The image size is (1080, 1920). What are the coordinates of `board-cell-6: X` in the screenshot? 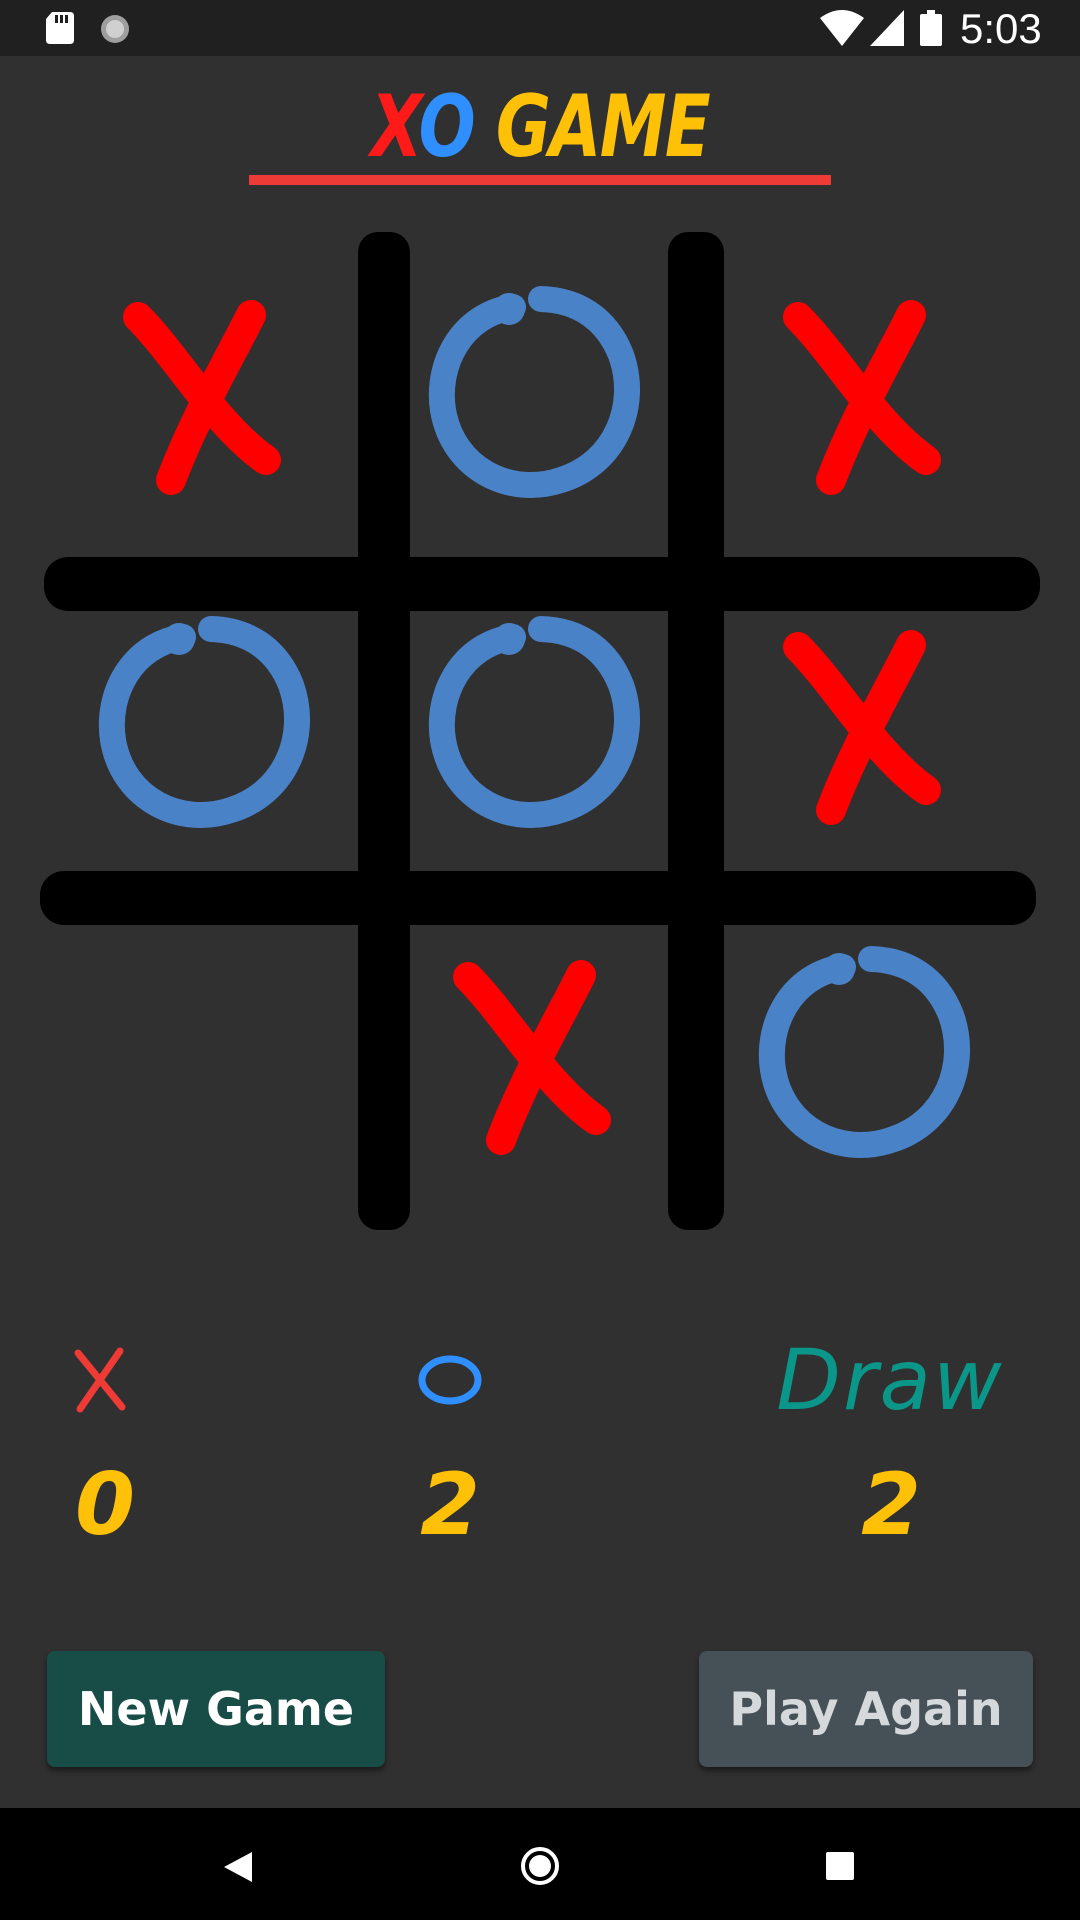 It's located at (861, 725).